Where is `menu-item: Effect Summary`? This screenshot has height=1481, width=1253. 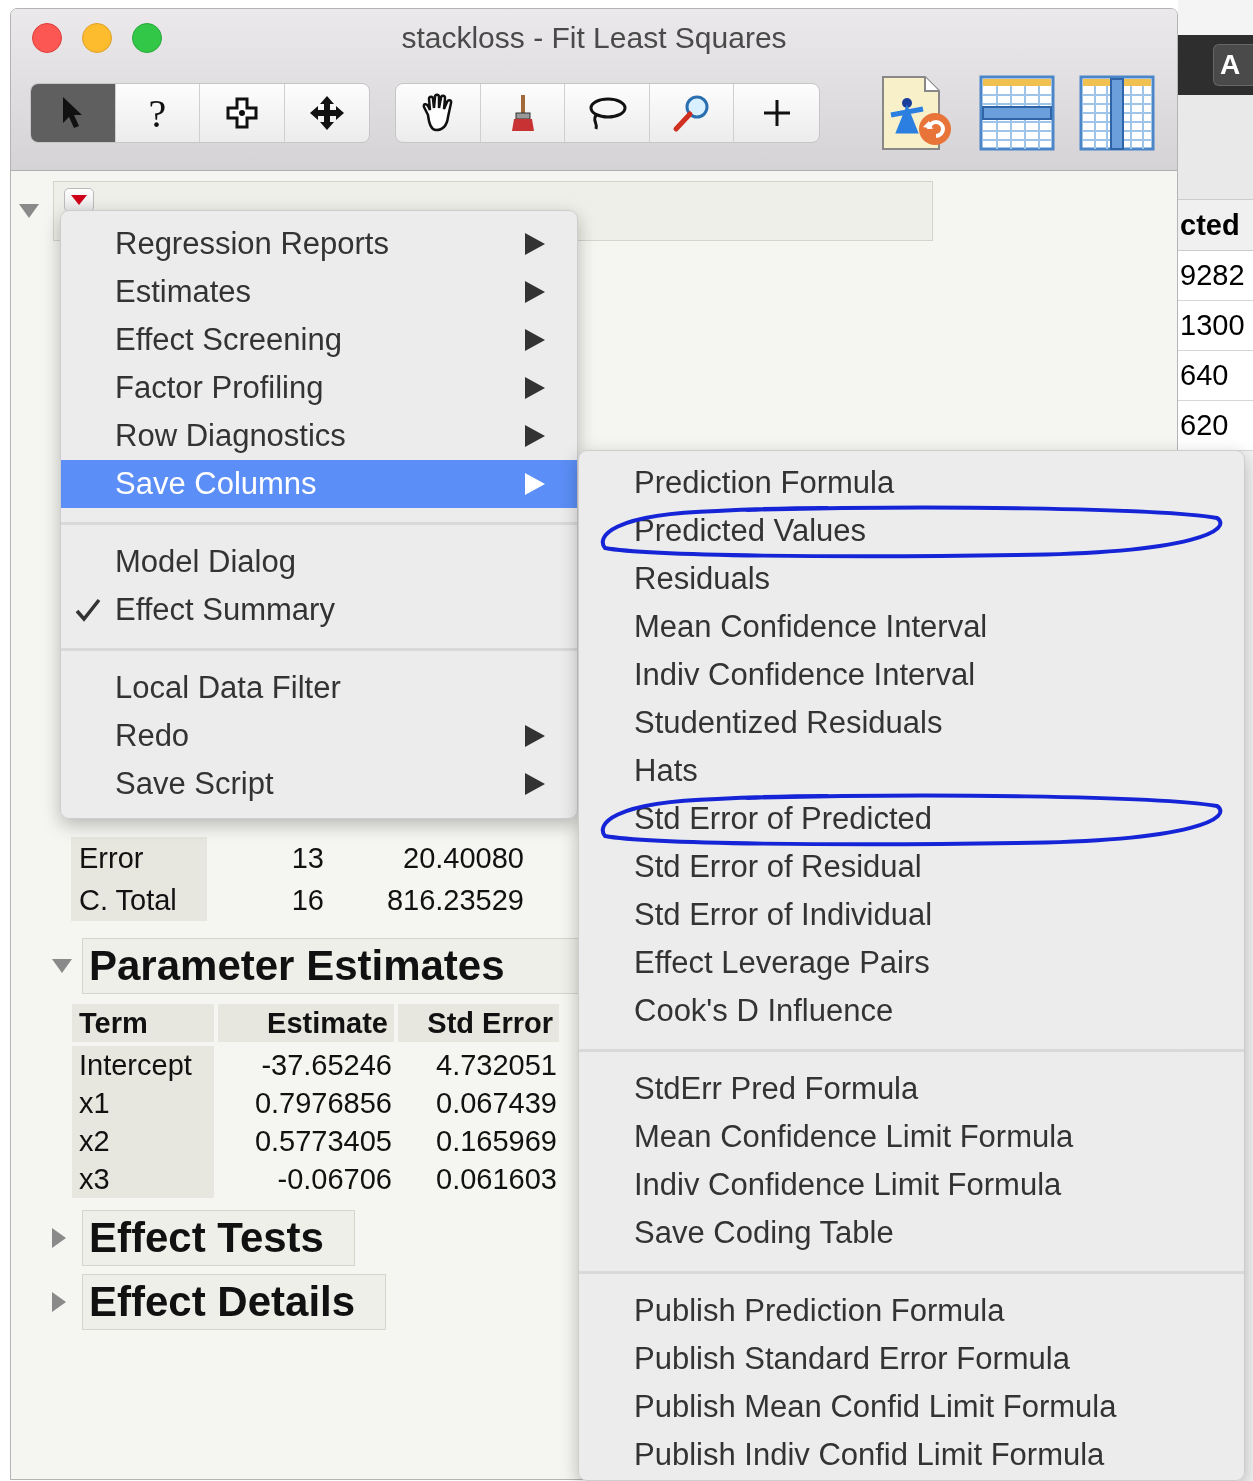 menu-item: Effect Summary is located at coordinates (319, 610).